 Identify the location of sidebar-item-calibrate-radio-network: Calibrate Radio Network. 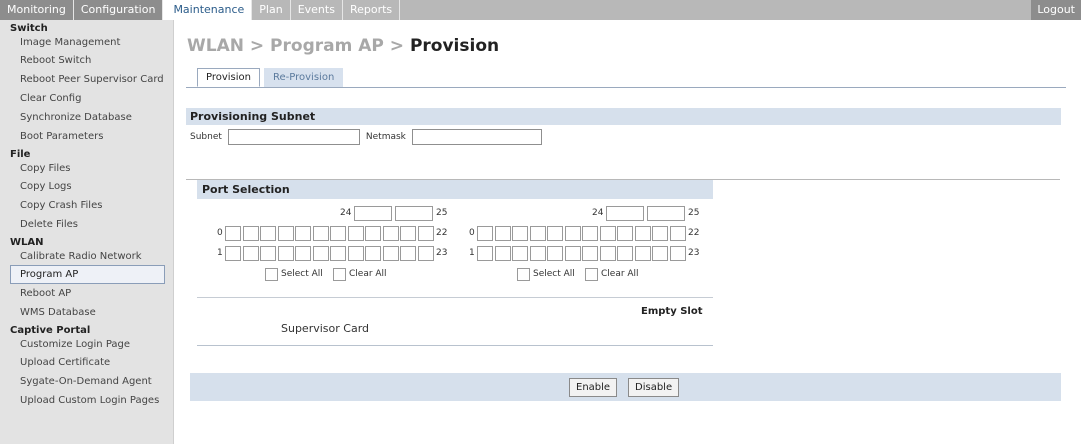
(86, 257).